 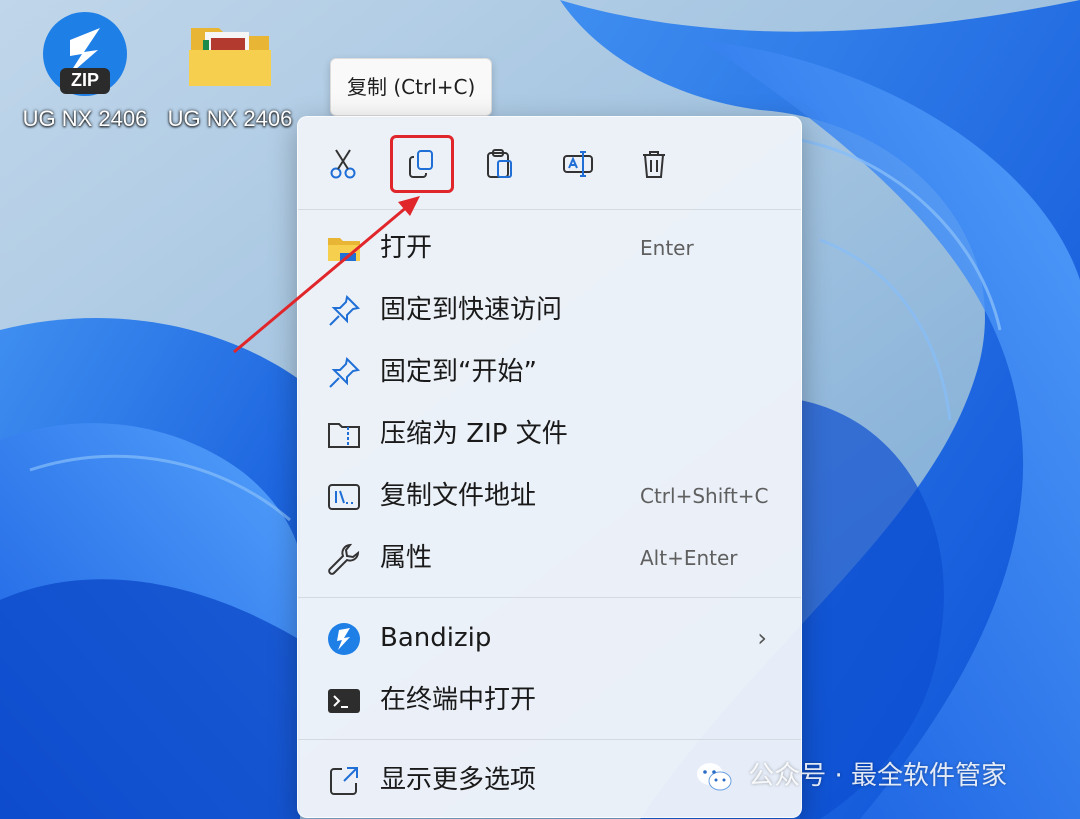 What do you see at coordinates (474, 434) in the screenshot?
I see `menu-item-label: 压缩为 ZIP 文件` at bounding box center [474, 434].